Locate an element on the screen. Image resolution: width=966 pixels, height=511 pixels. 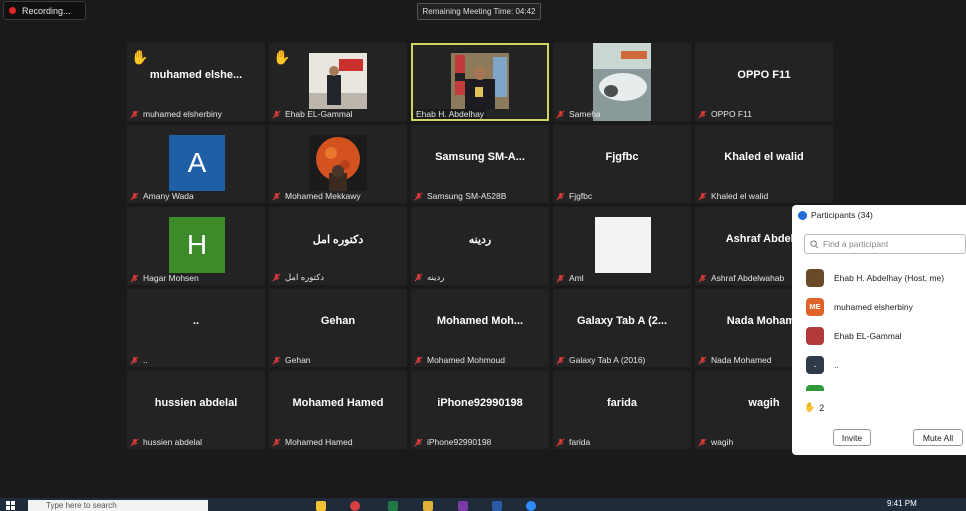
tile-name-tag: .. is located at coordinates (139, 360).